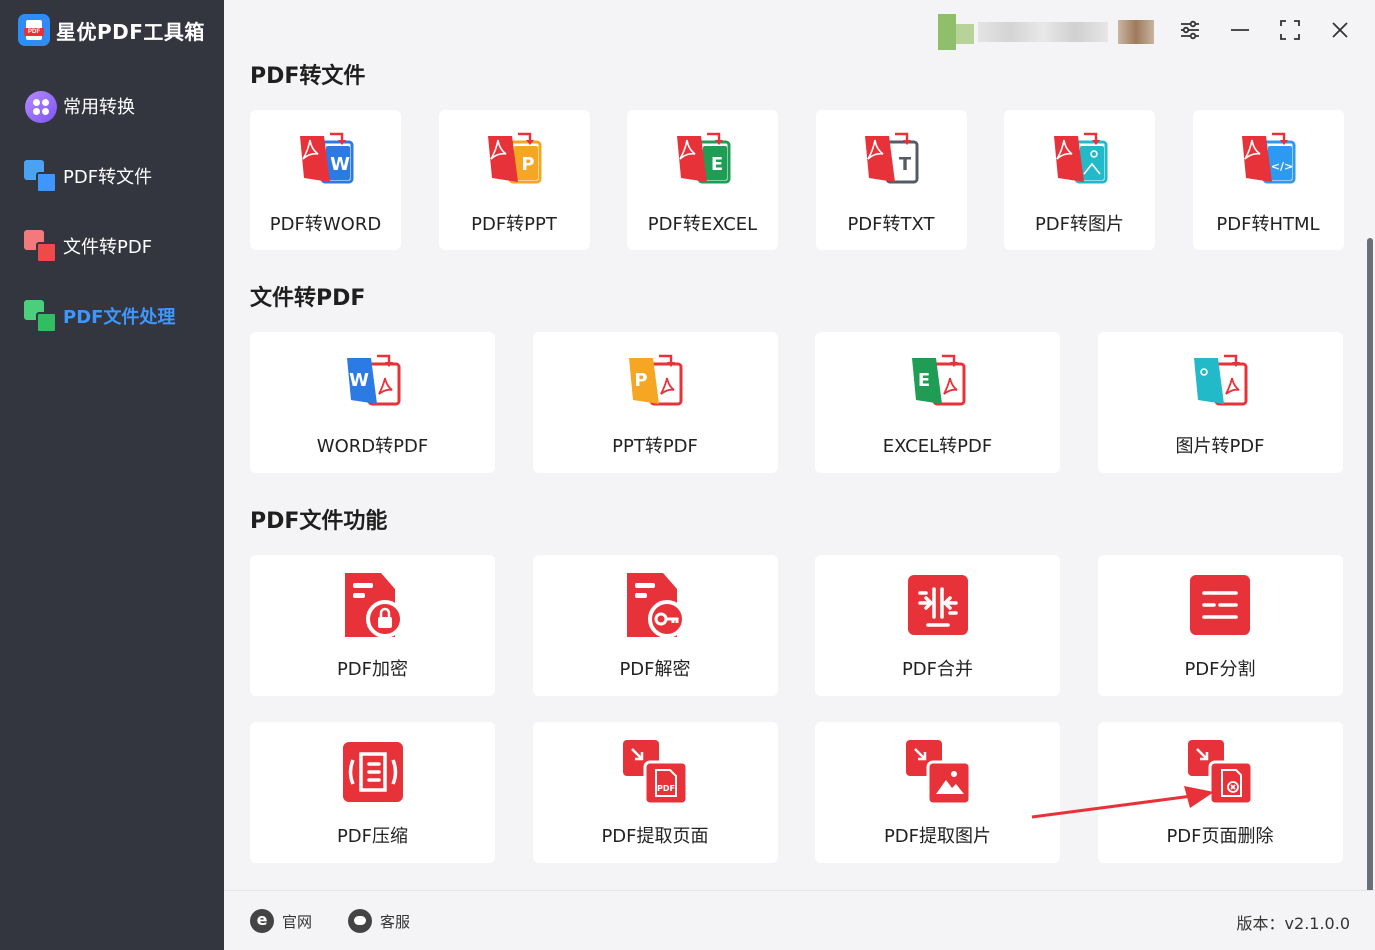 This screenshot has height=950, width=1375. I want to click on split-icon, so click(1220, 605).